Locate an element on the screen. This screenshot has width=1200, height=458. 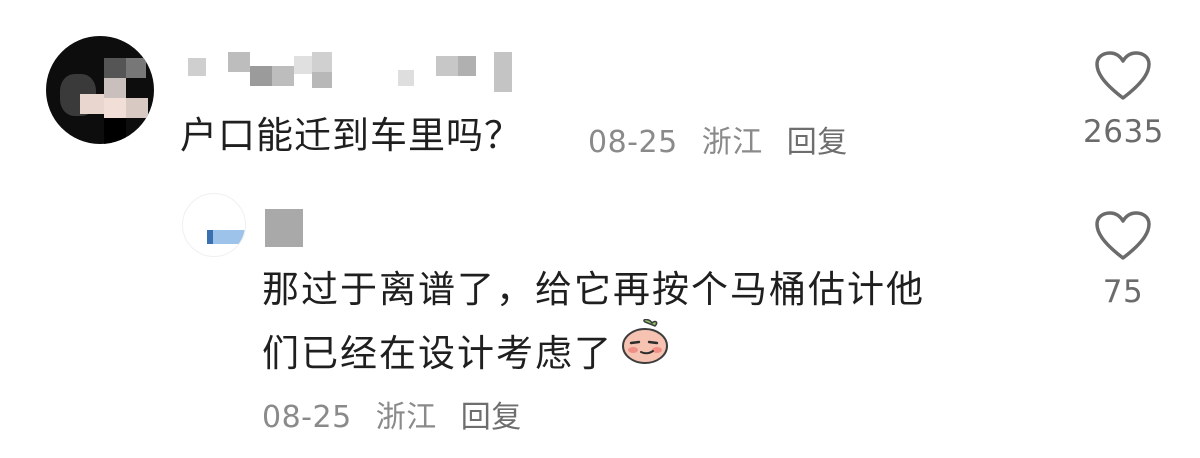
username-redacted is located at coordinates (358, 72).